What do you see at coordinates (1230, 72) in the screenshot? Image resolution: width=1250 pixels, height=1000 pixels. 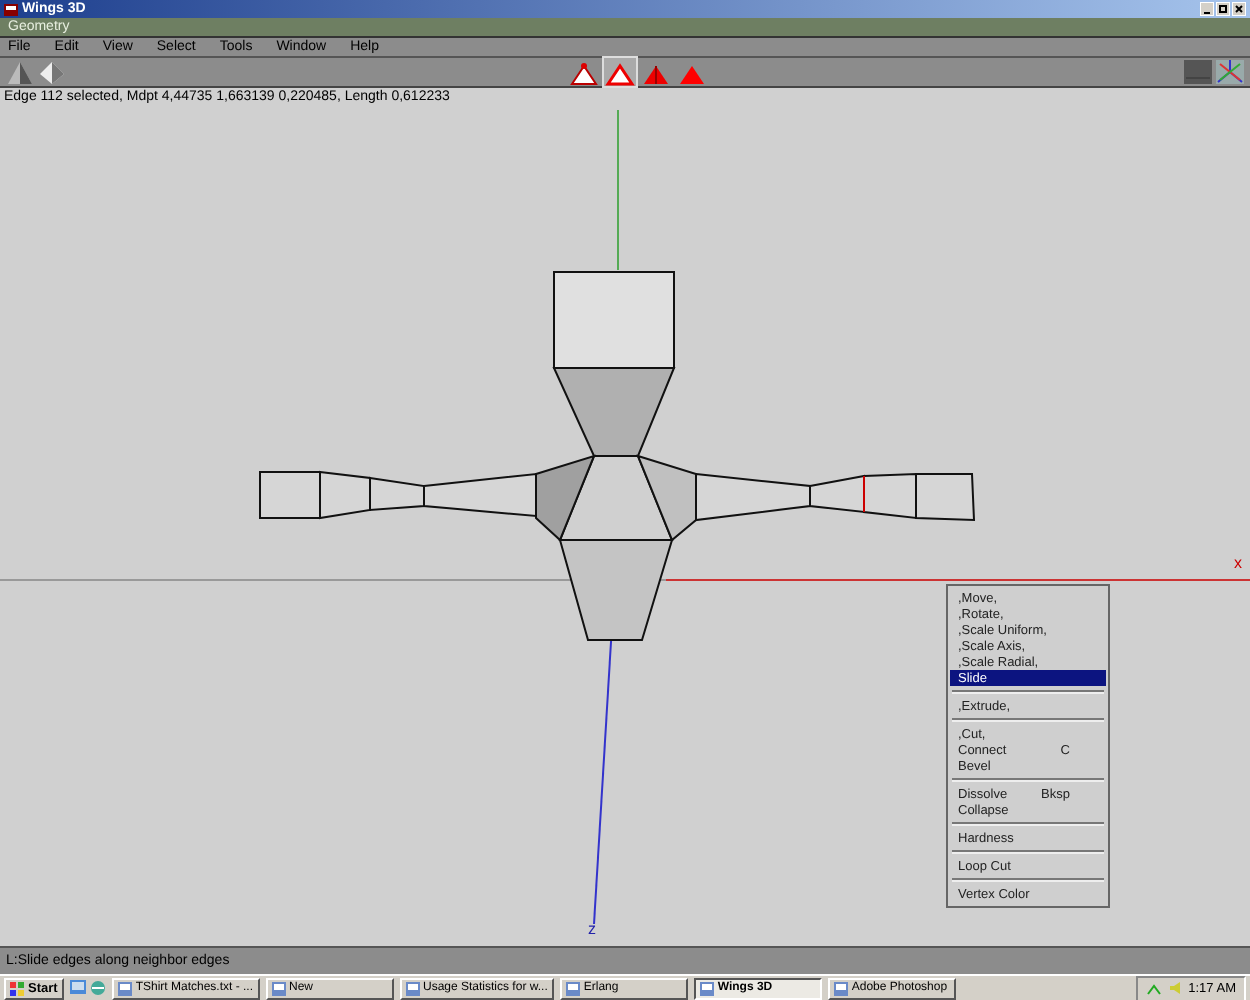 I see `axes-icon` at bounding box center [1230, 72].